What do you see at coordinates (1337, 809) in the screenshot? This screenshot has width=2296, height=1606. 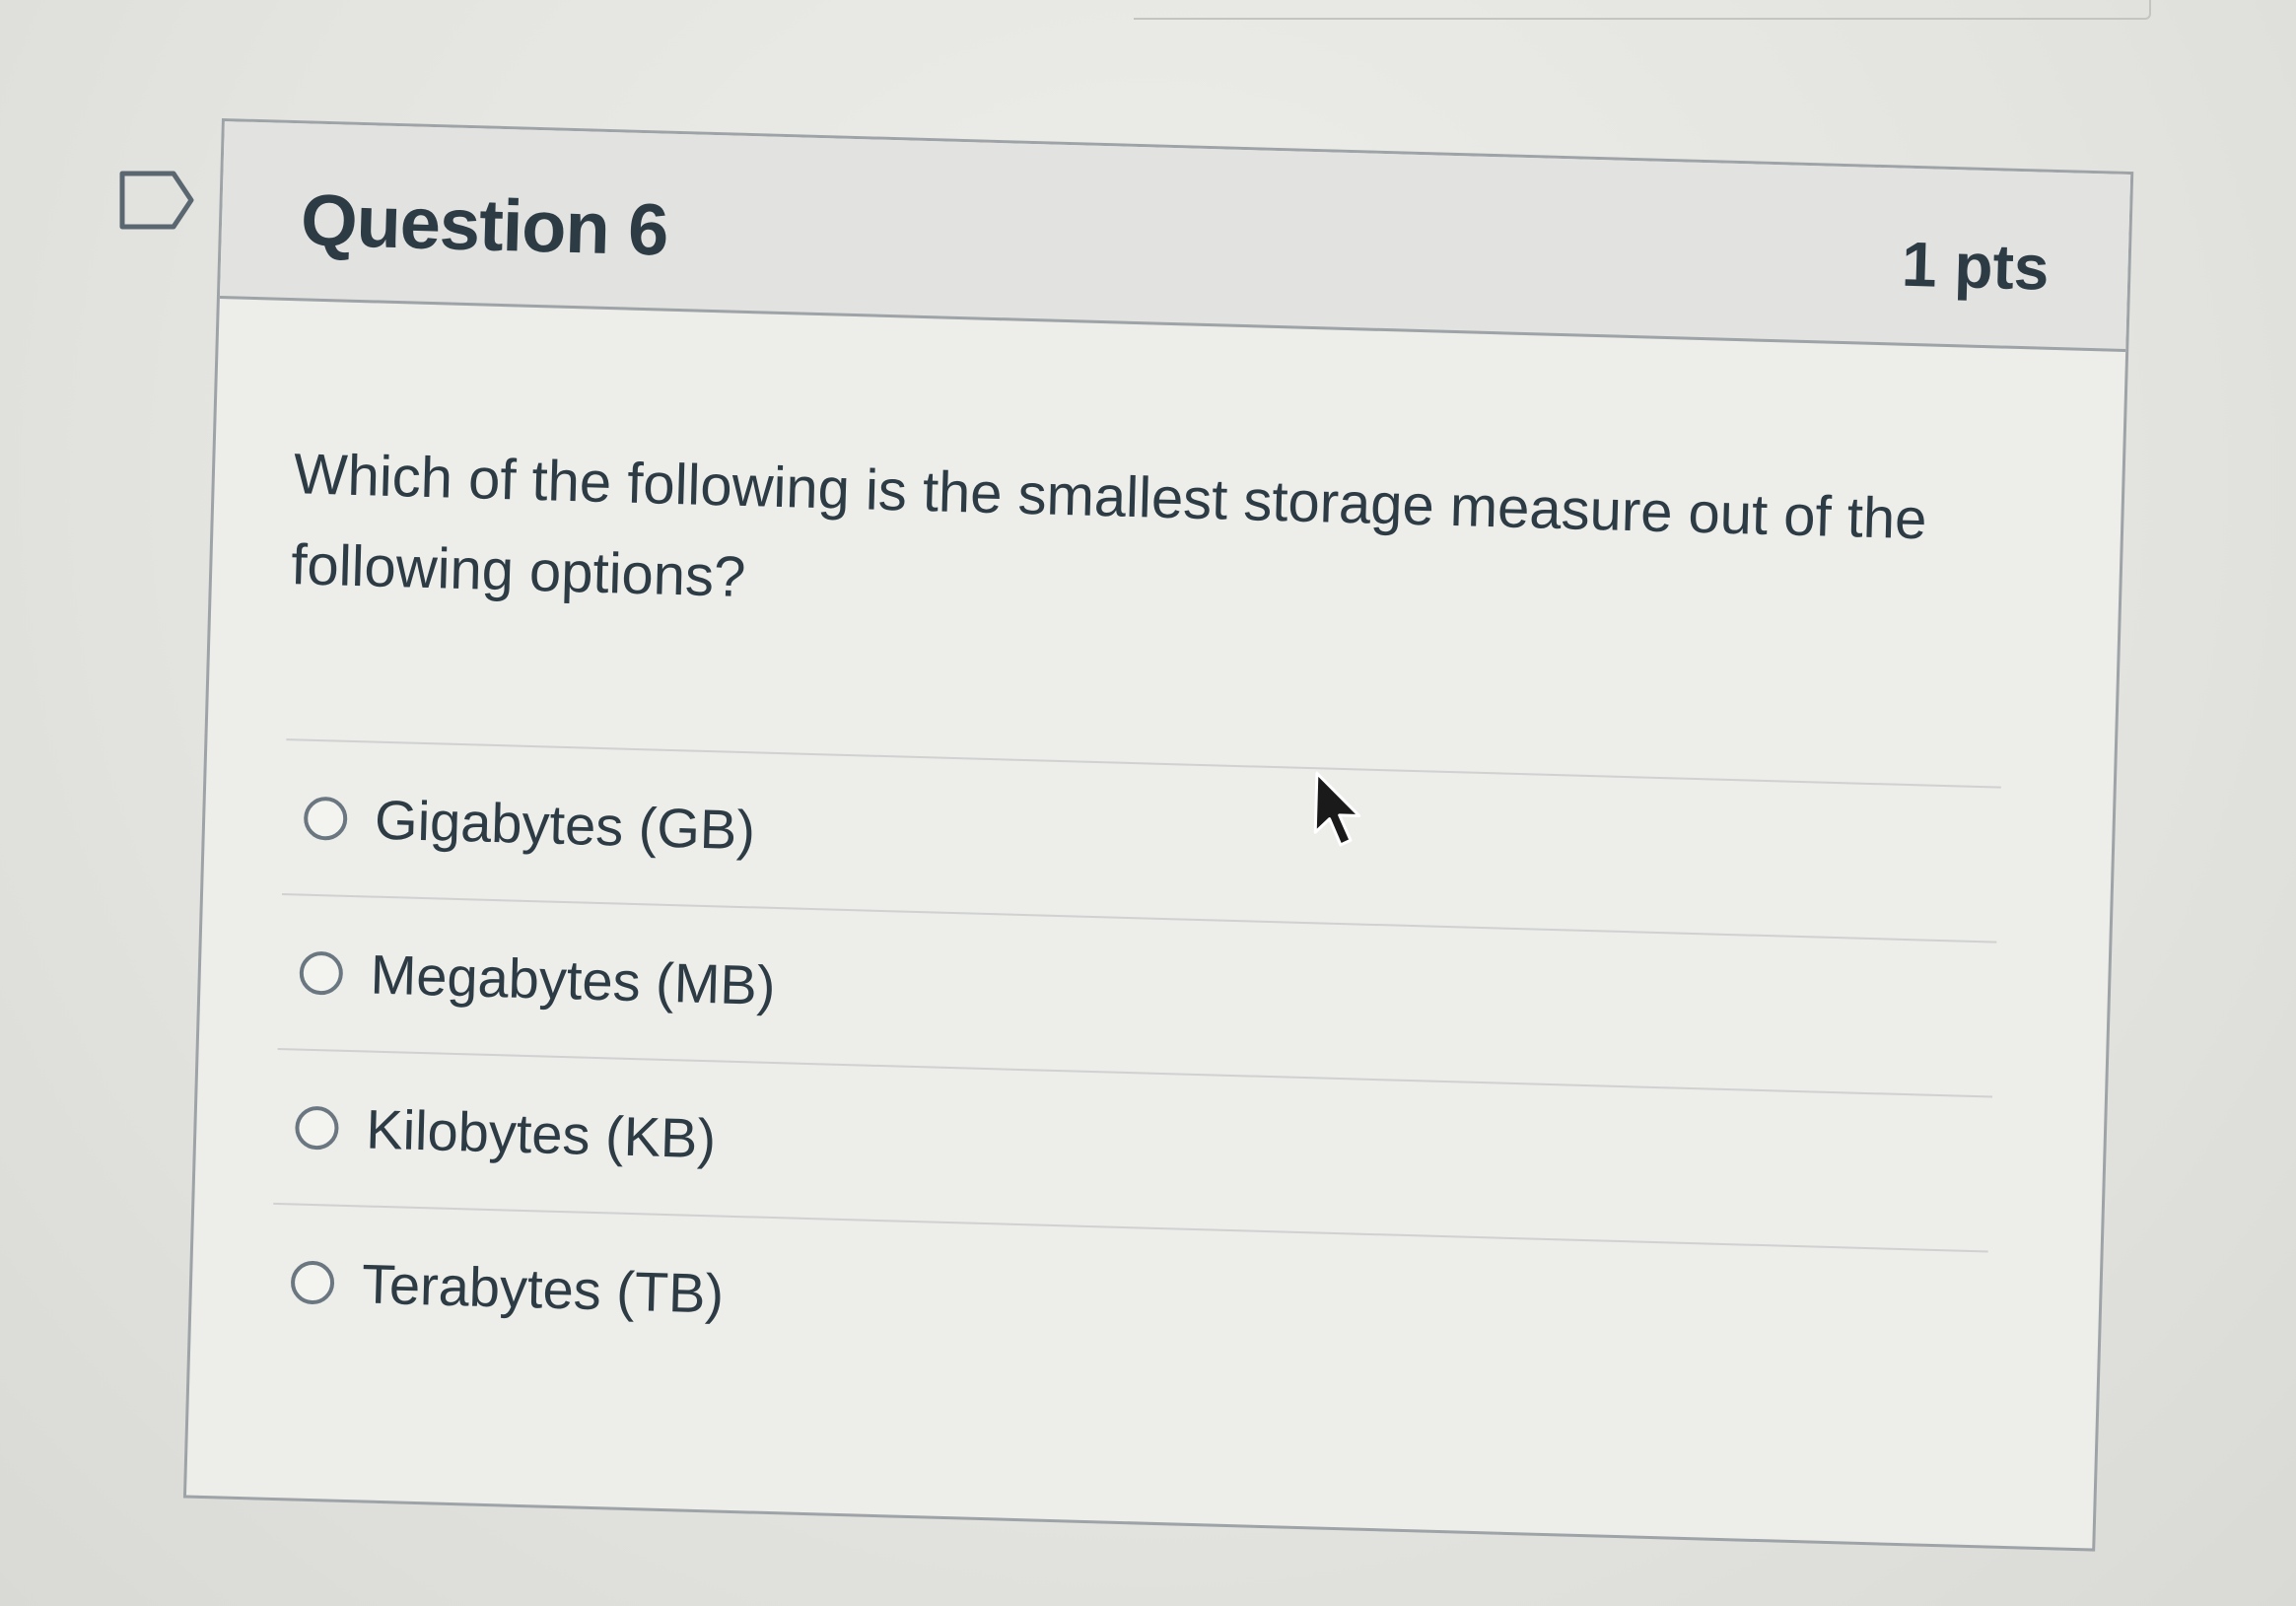 I see `mouse-pointer-icon` at bounding box center [1337, 809].